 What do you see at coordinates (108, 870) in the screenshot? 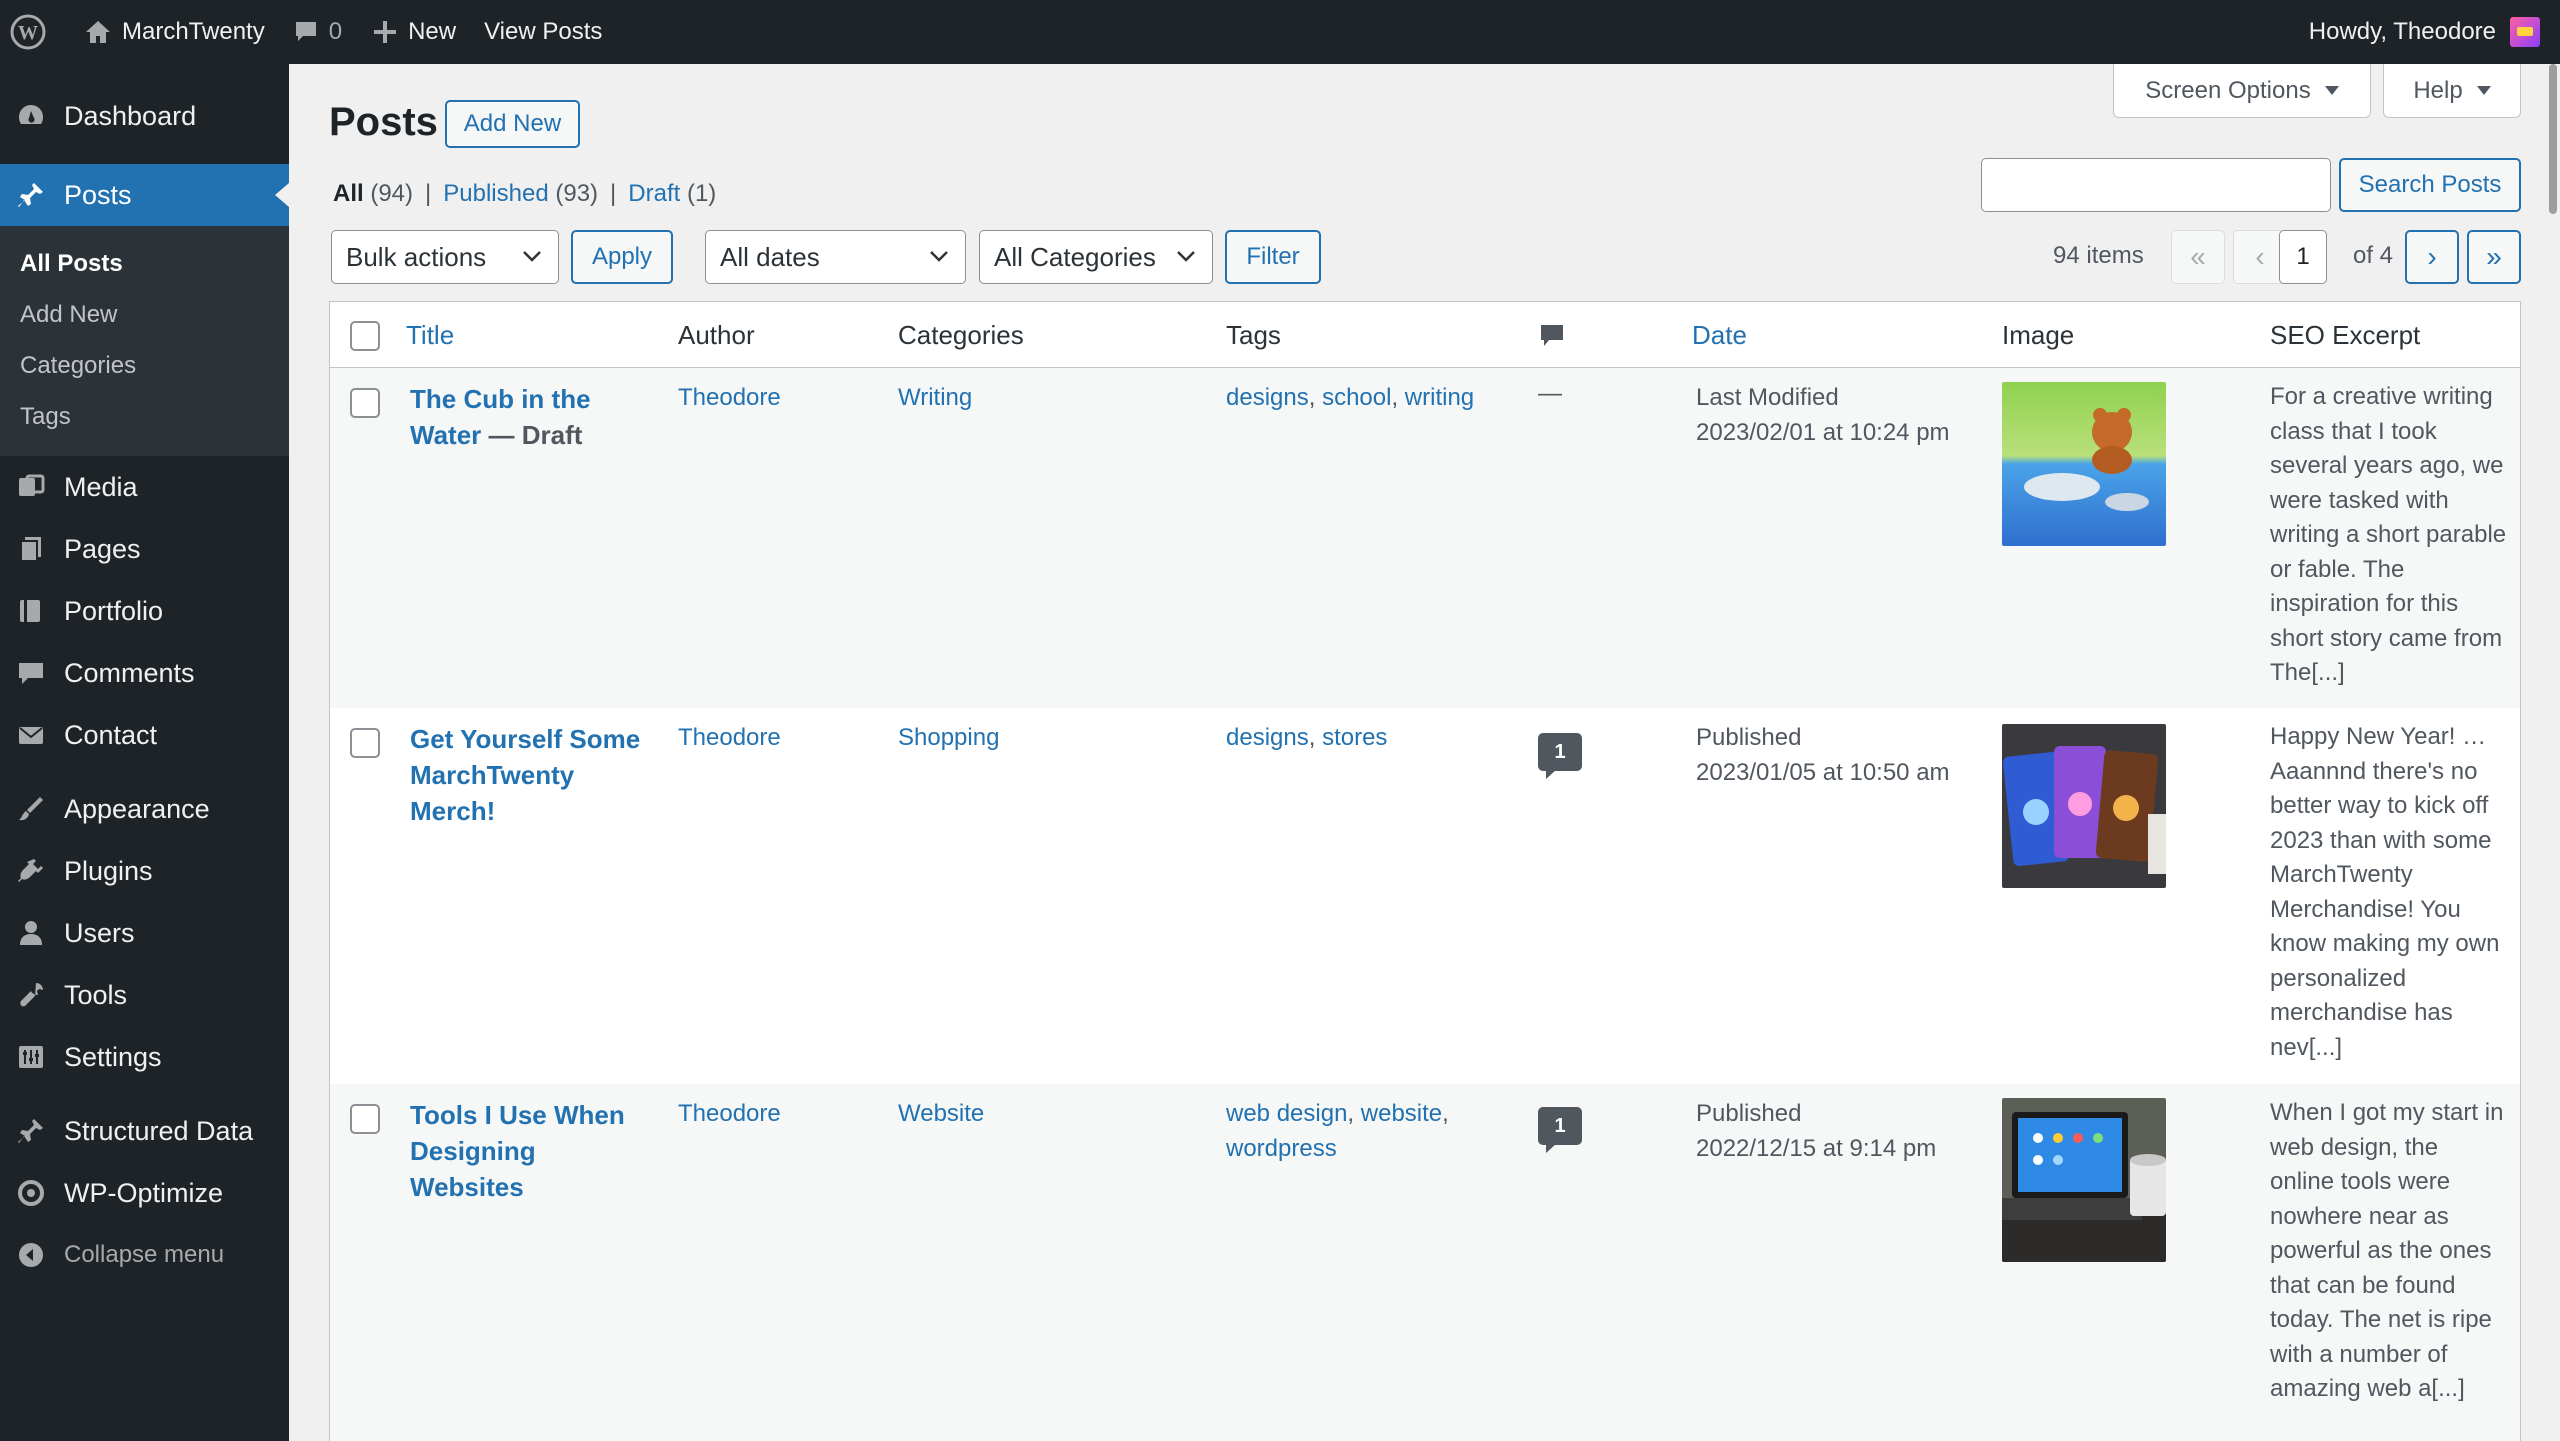
I see `sidebar-item-label: Plugins` at bounding box center [108, 870].